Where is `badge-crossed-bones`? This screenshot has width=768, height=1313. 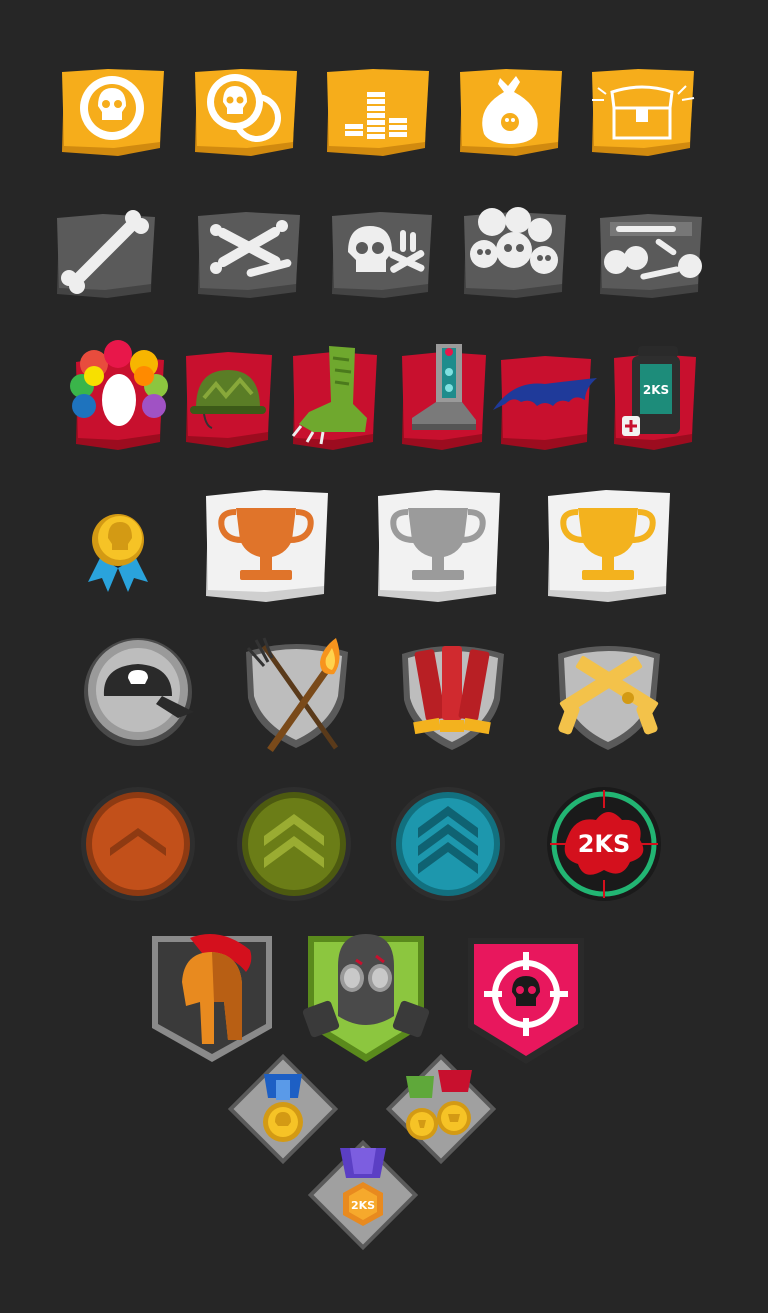
badge-crossed-bones is located at coordinates (249, 254).